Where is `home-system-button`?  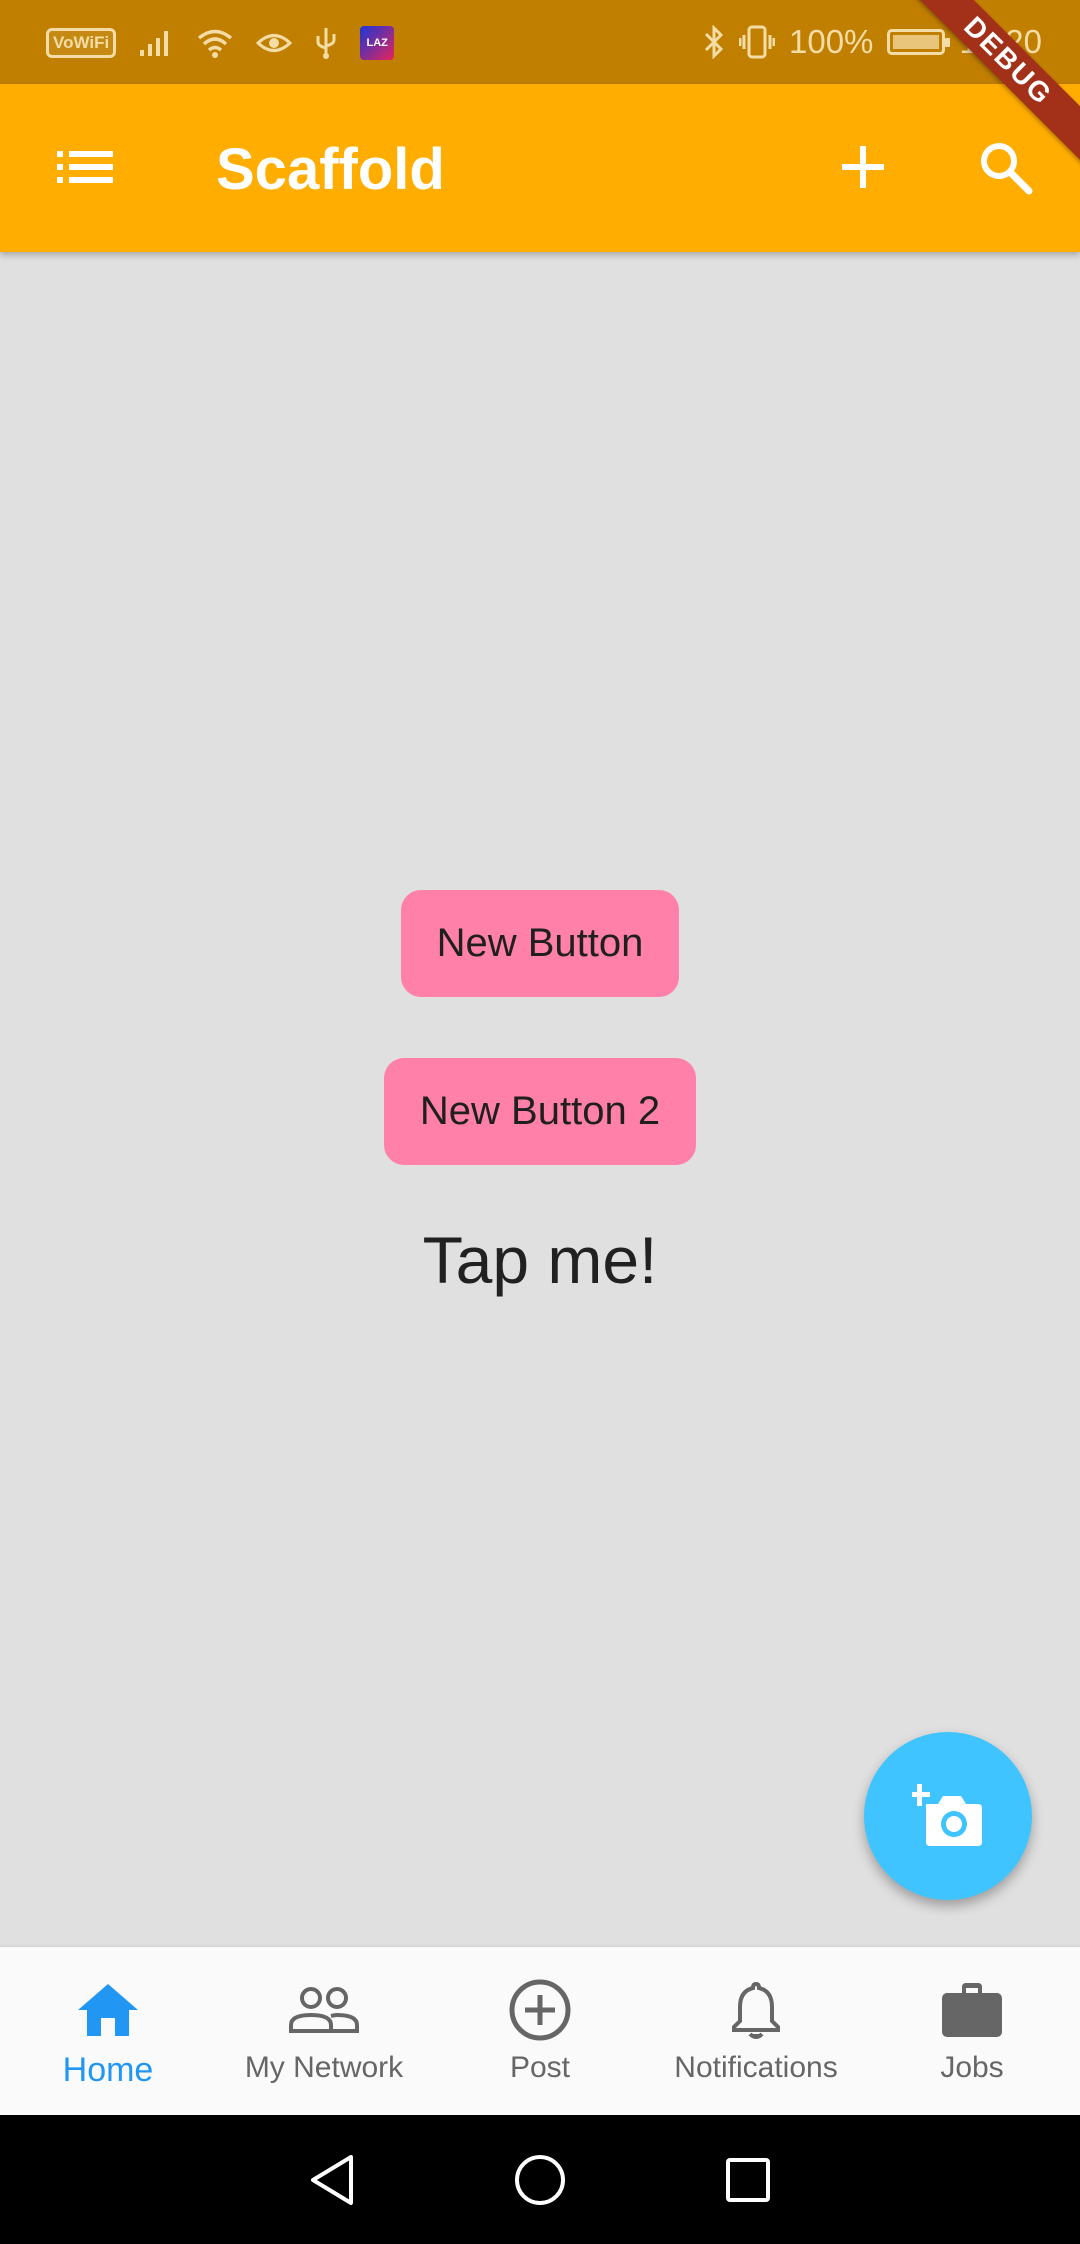 home-system-button is located at coordinates (540, 2180).